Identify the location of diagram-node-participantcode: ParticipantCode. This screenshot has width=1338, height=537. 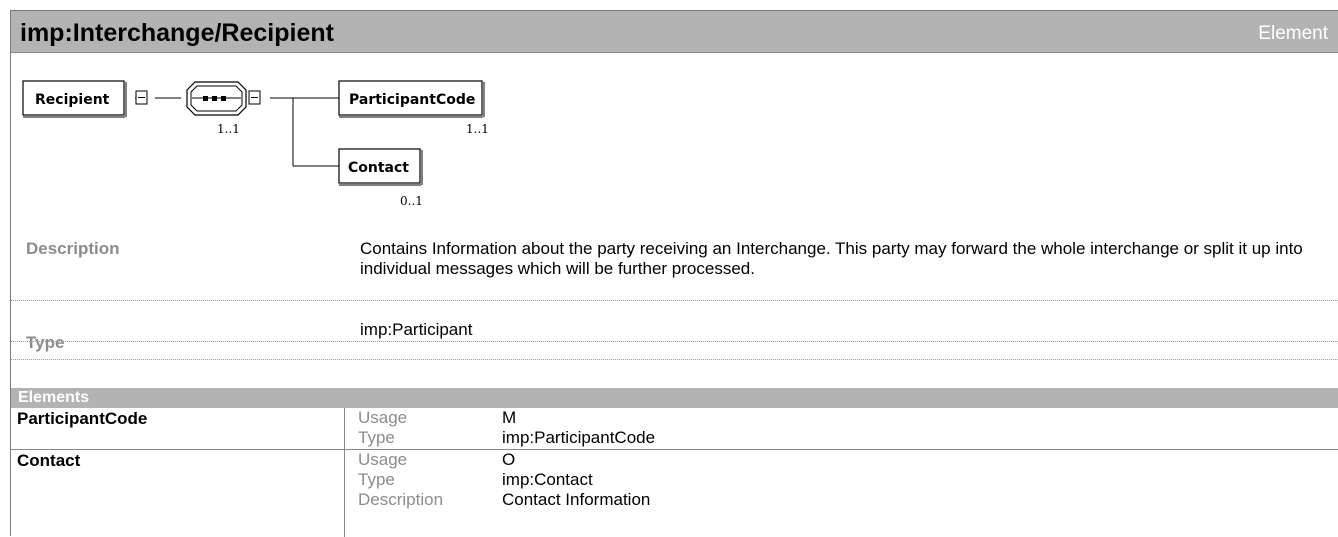
(411, 99).